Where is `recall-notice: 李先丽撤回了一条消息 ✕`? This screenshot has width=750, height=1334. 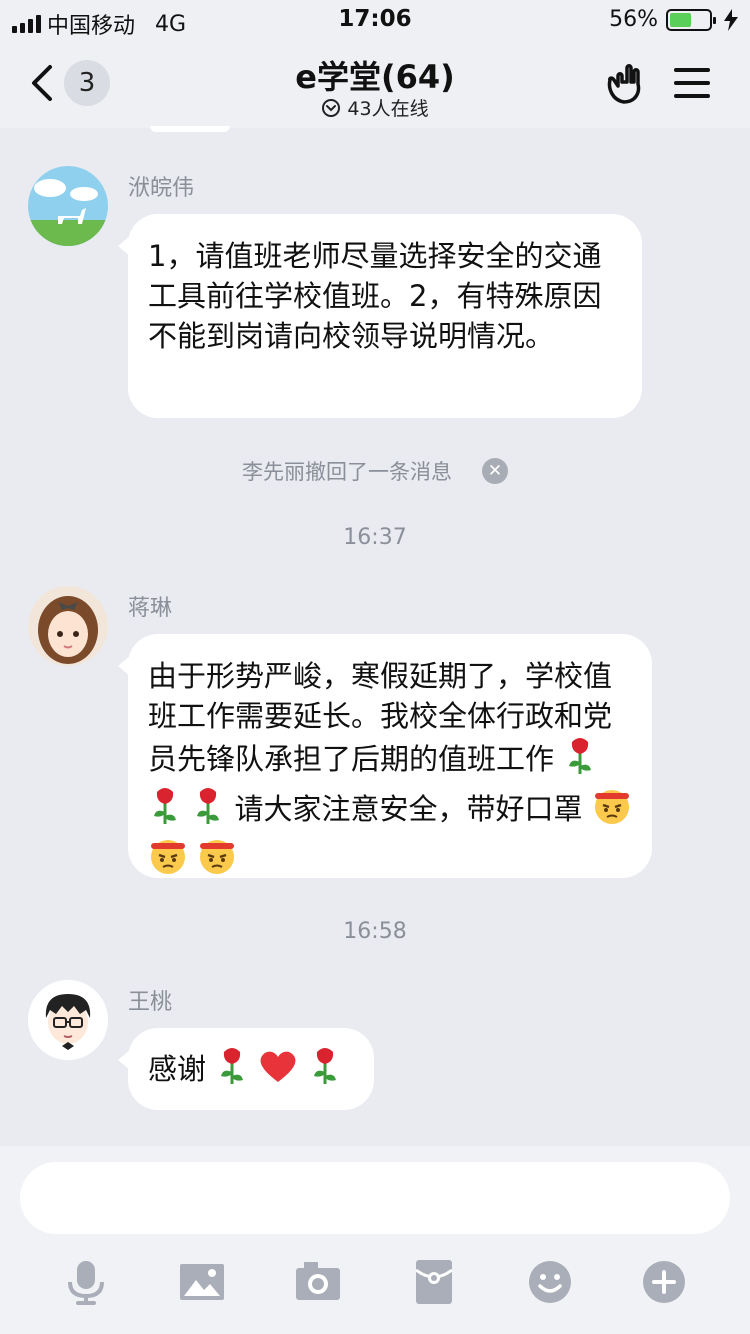
recall-notice: 李先丽撤回了一条消息 ✕ is located at coordinates (375, 471).